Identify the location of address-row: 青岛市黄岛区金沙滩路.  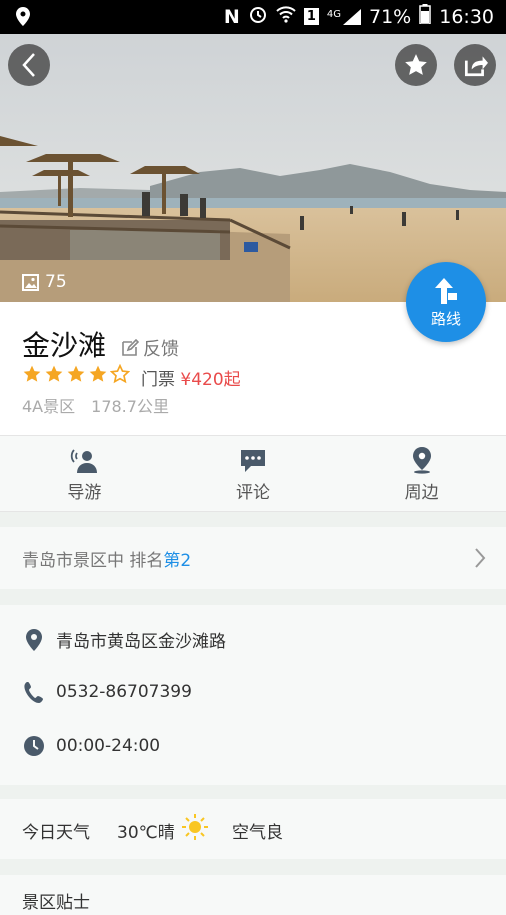
(124, 639).